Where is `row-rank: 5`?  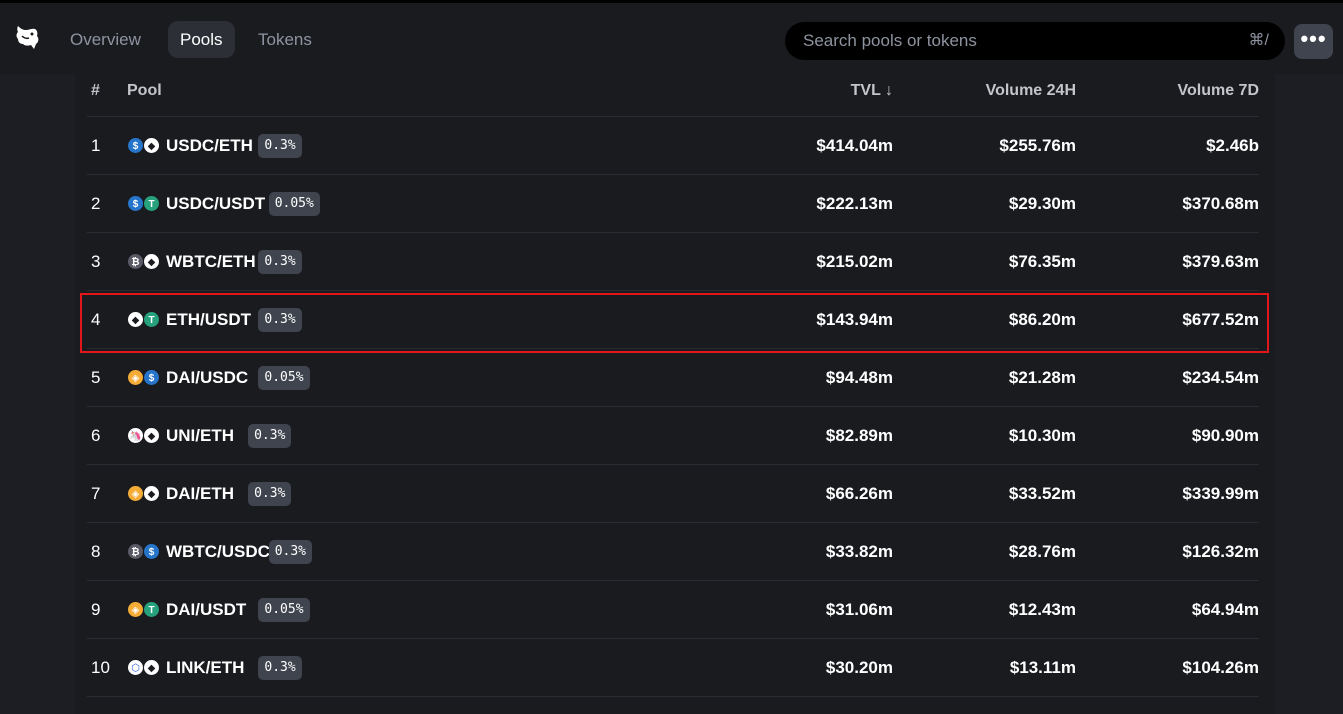 row-rank: 5 is located at coordinates (96, 377).